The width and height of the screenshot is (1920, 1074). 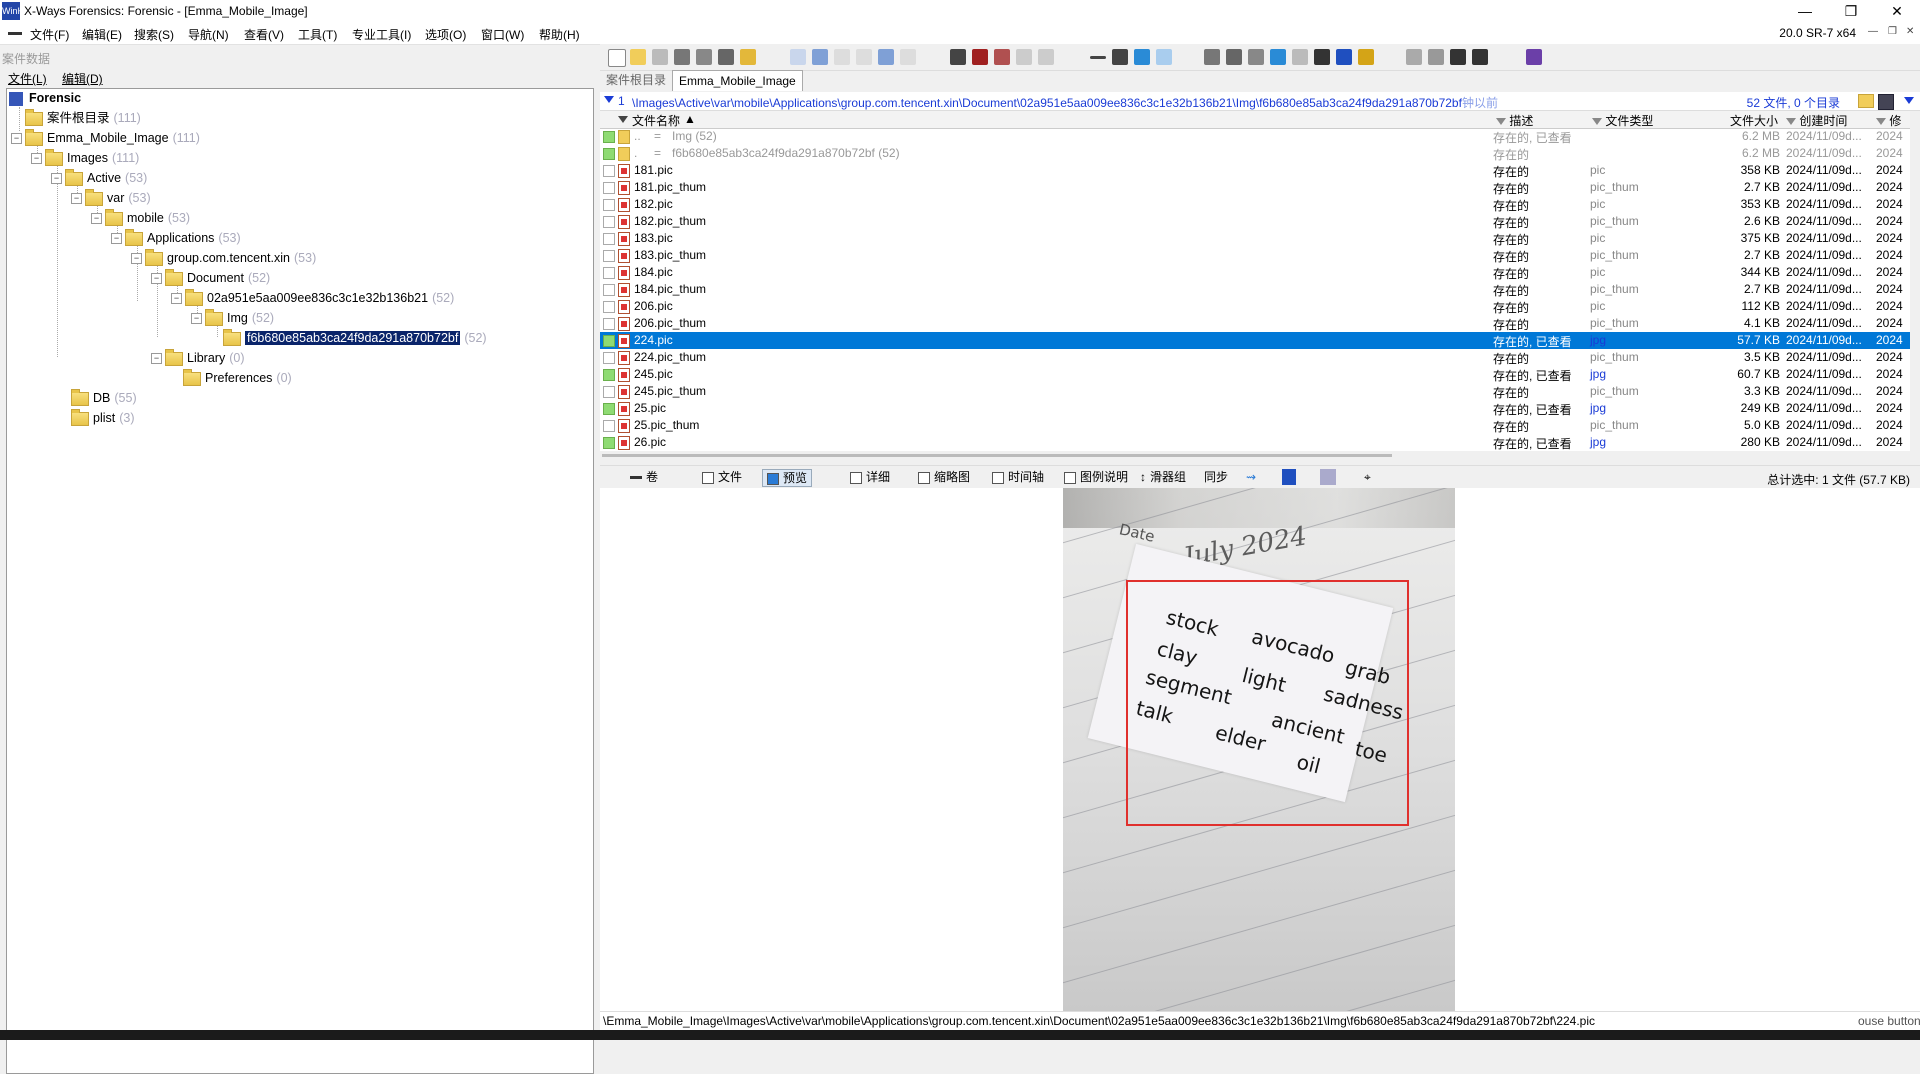 I want to click on tree-node-active: − Active (53), so click(x=99, y=177).